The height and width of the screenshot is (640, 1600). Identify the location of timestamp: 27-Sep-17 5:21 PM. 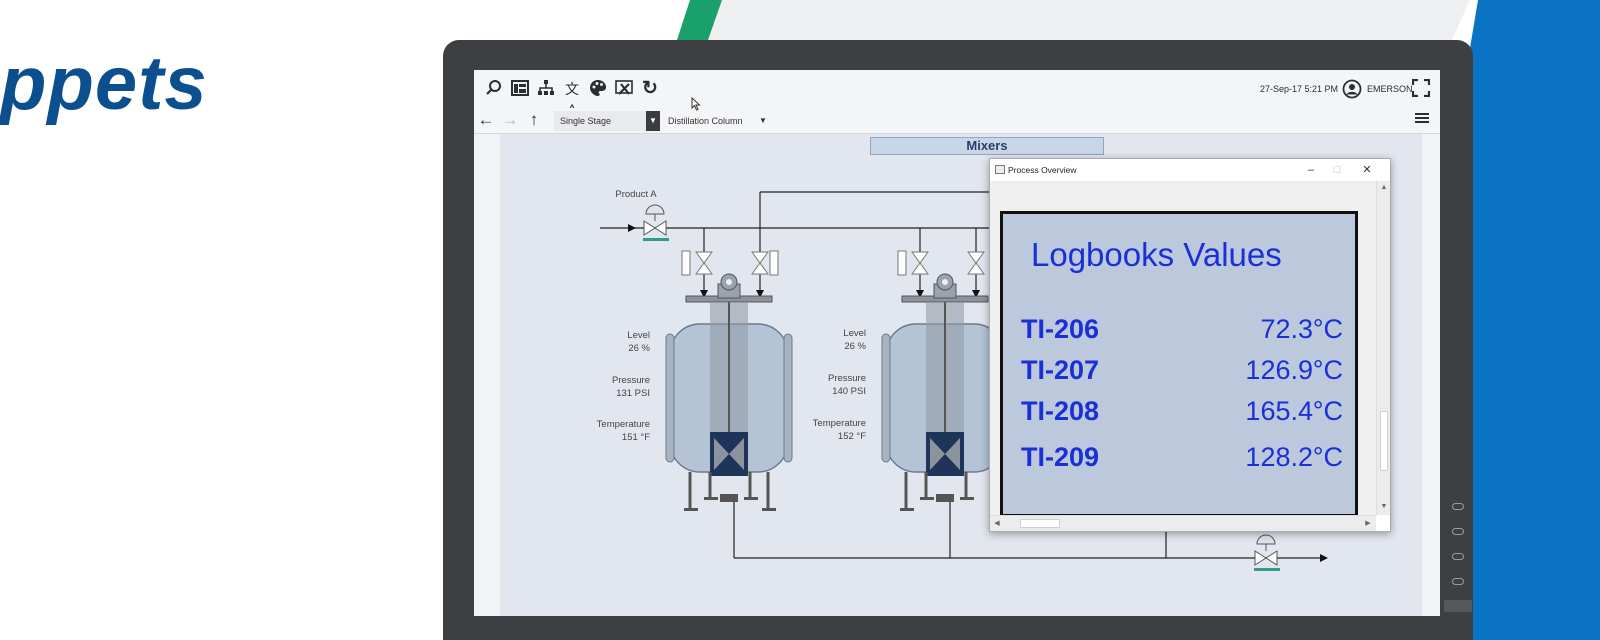
(1299, 89).